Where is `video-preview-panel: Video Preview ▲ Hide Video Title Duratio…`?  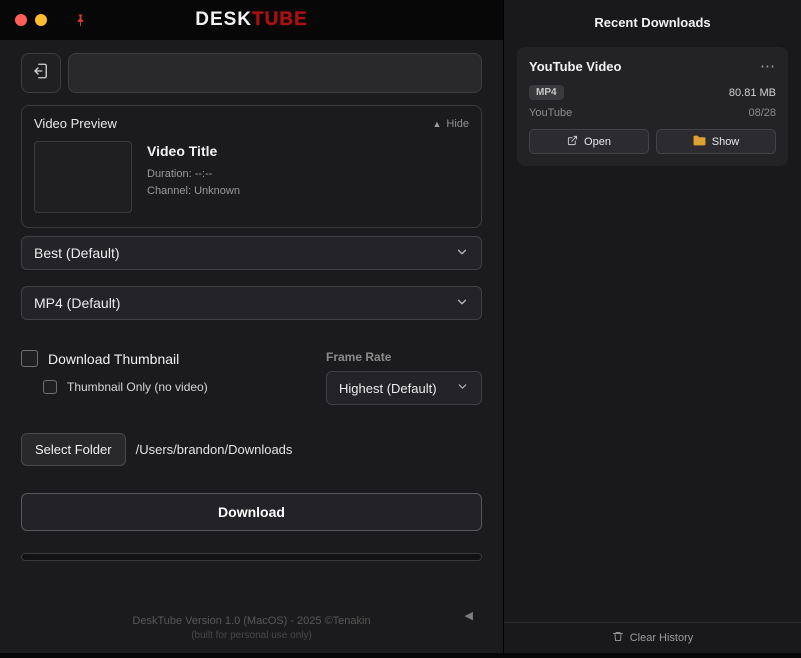 video-preview-panel: Video Preview ▲ Hide Video Title Duratio… is located at coordinates (251, 166).